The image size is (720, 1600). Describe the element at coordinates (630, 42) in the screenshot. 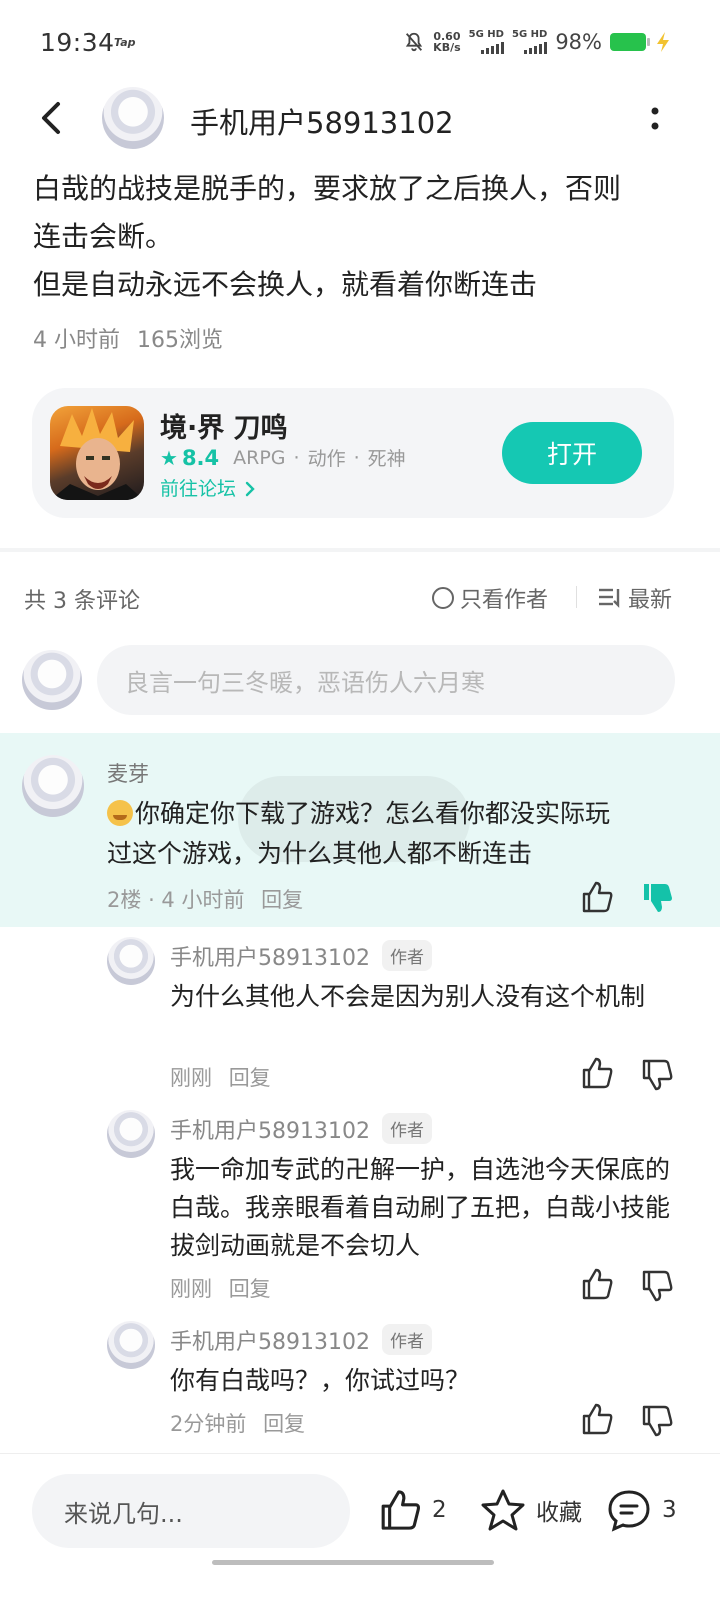

I see `battery-icon` at that location.